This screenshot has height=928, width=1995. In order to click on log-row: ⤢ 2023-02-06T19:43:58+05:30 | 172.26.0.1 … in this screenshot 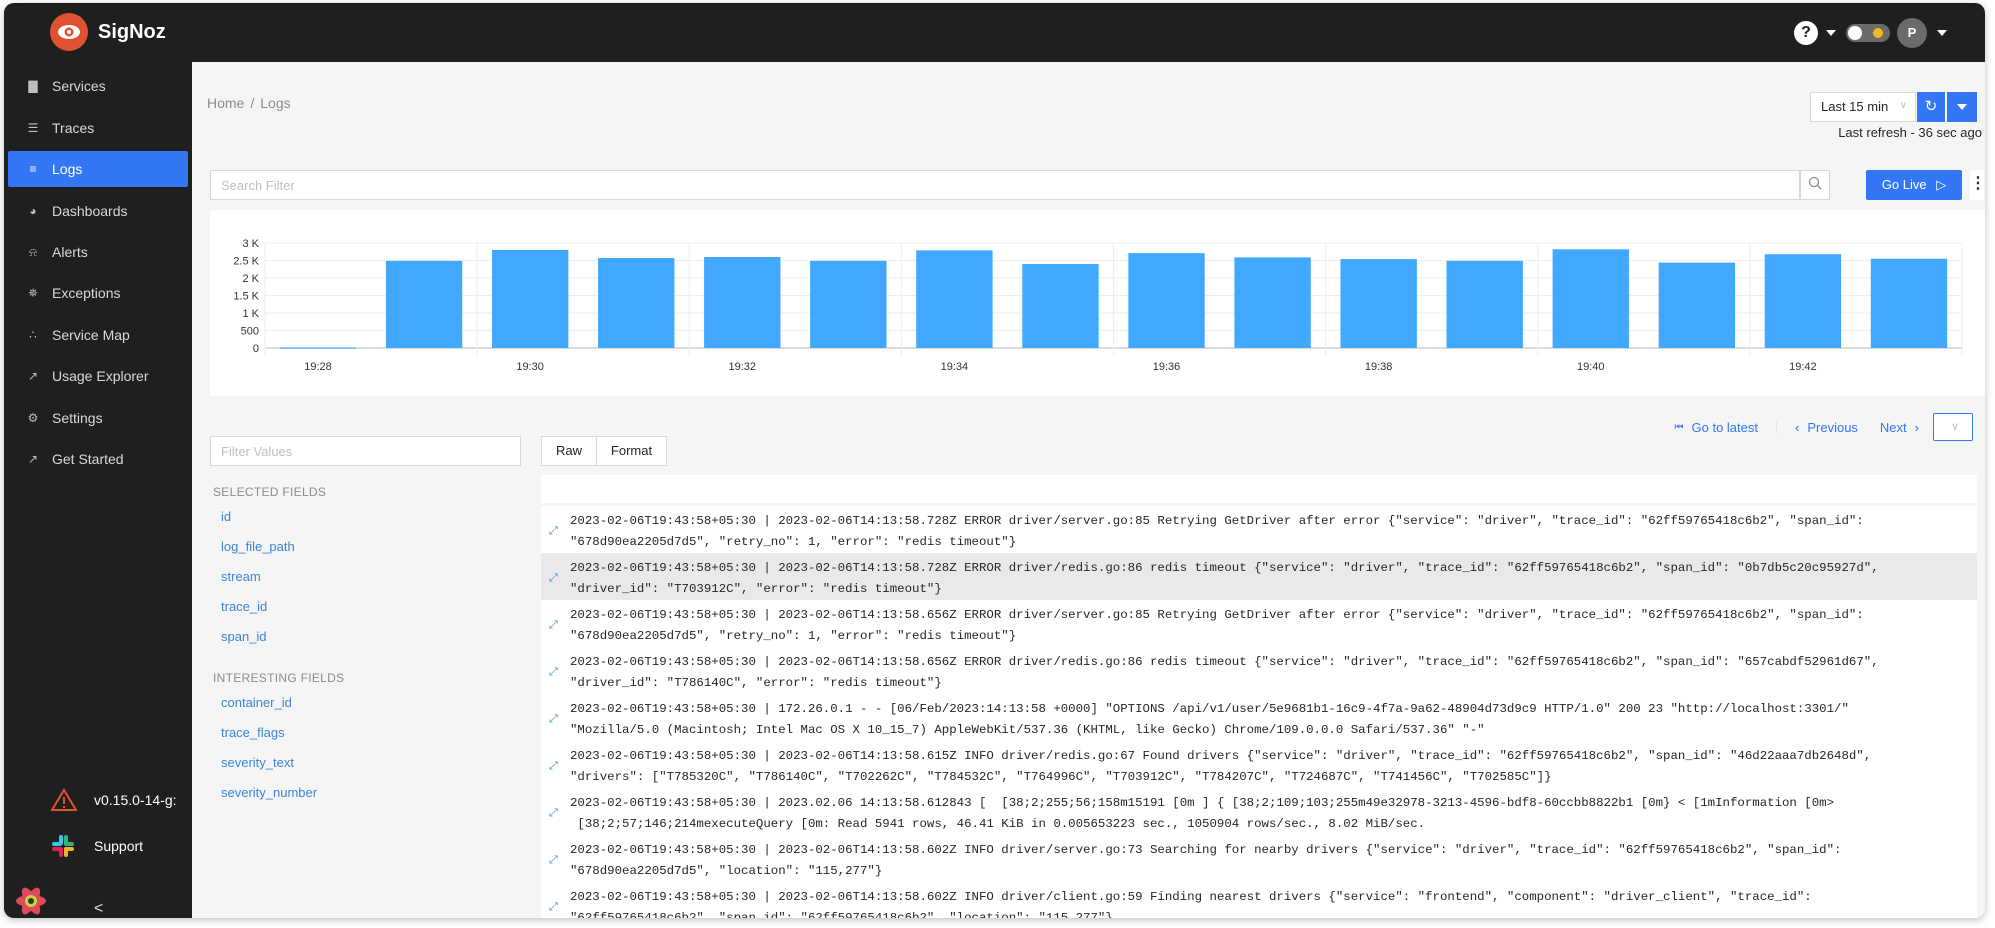, I will do `click(1259, 717)`.